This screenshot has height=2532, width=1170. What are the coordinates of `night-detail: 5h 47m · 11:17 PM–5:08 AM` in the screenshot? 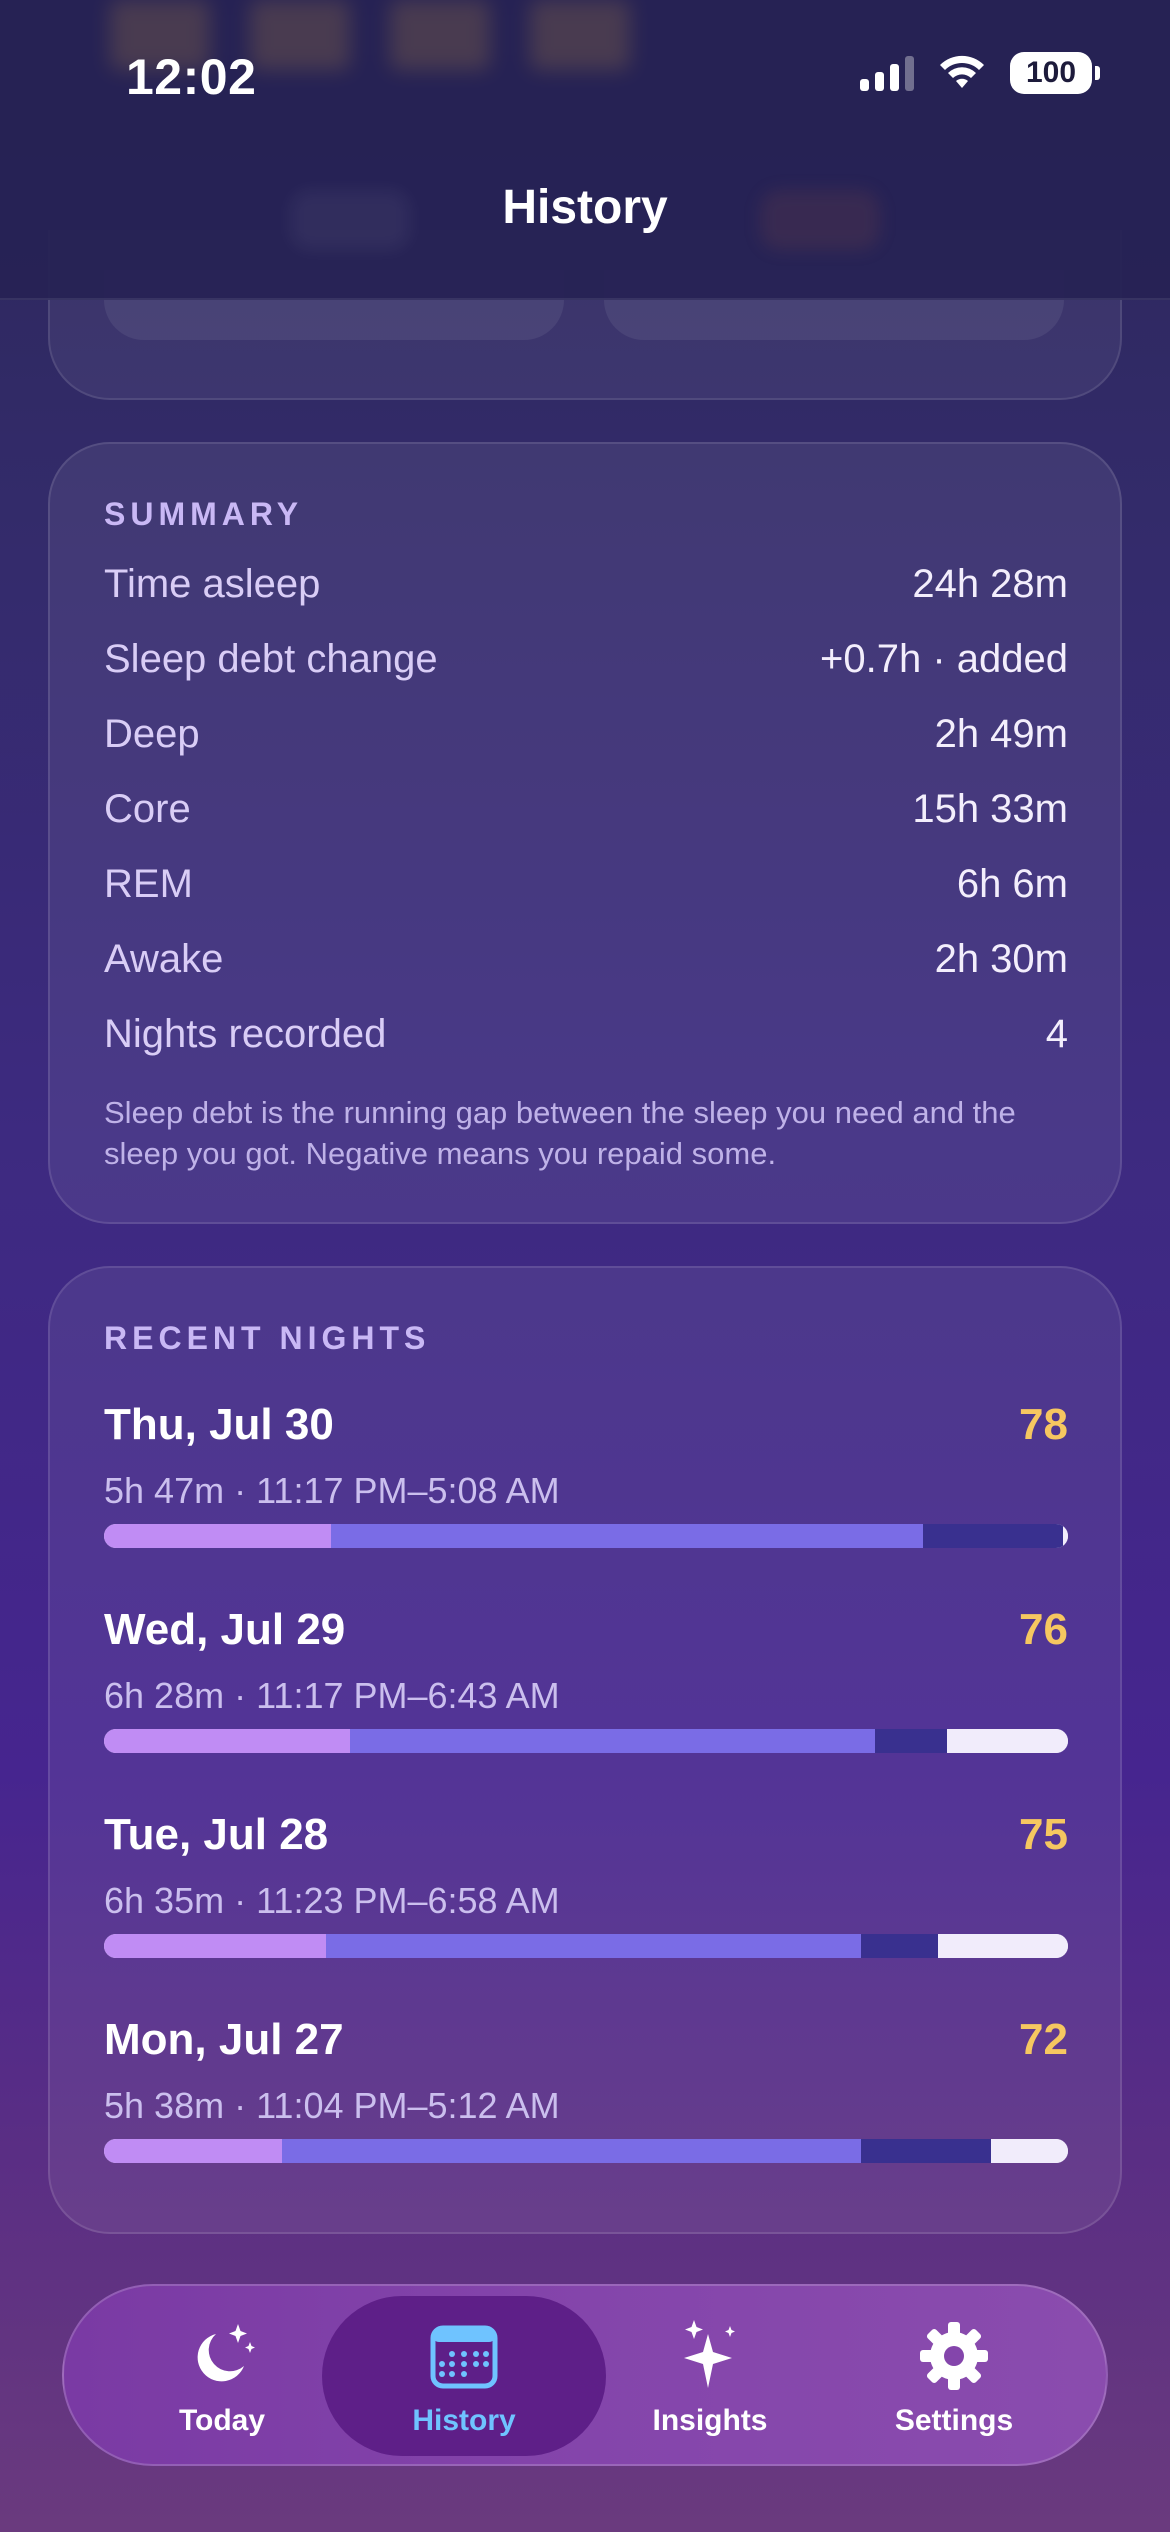 It's located at (332, 1490).